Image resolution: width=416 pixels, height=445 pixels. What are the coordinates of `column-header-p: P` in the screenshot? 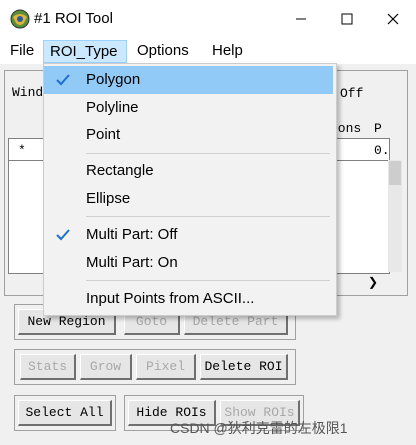 It's located at (378, 128).